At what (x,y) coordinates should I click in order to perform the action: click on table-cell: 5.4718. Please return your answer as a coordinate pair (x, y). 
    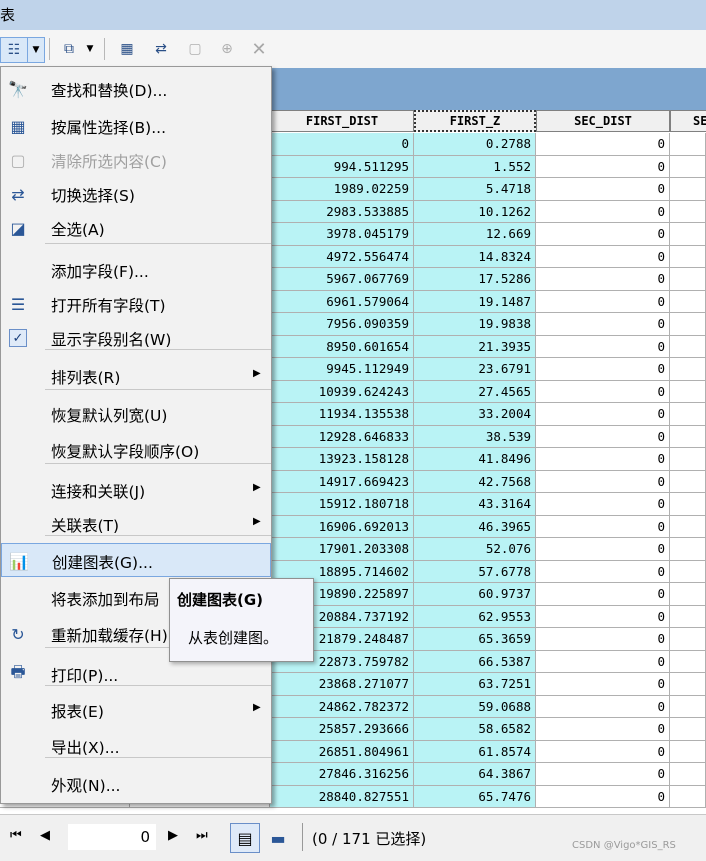
    Looking at the image, I should click on (475, 189).